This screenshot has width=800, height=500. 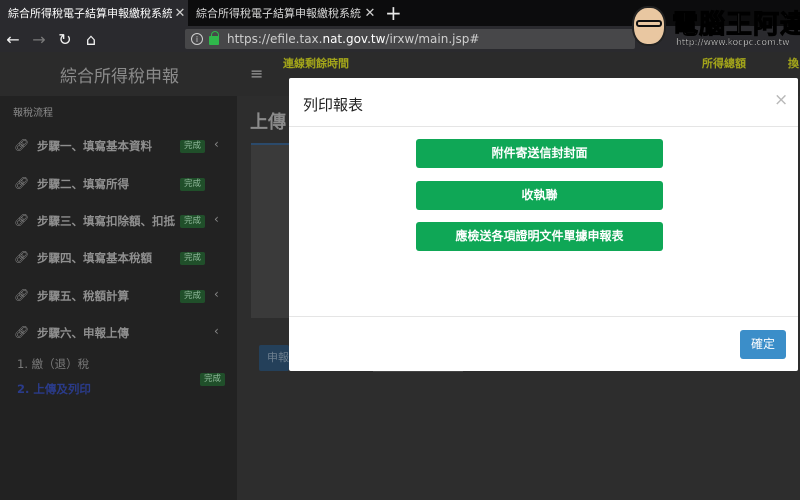 I want to click on sidebar-step-3: 🔗︎ 步驟三、填寫扣除額、扣抵 完成 ‹, so click(x=118, y=220).